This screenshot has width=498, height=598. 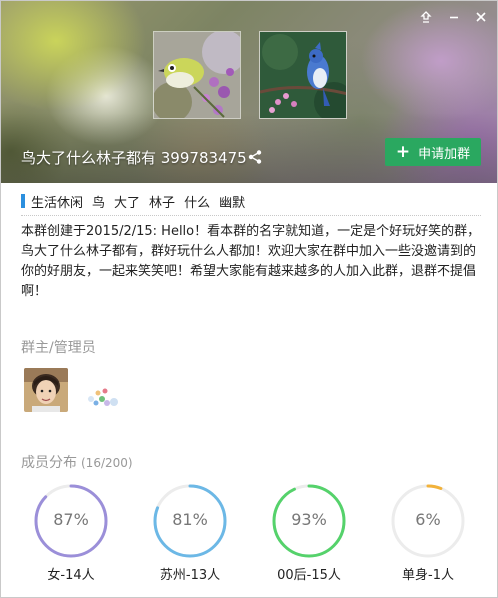 What do you see at coordinates (107, 463) in the screenshot?
I see `members-count: (16/200)` at bounding box center [107, 463].